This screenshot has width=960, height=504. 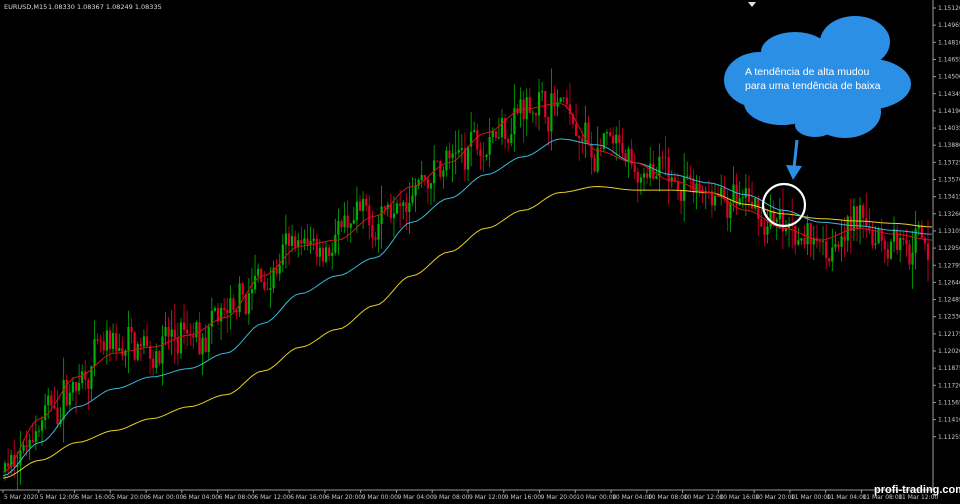 I want to click on price-tick-label: 1.14655, so click(x=949, y=59).